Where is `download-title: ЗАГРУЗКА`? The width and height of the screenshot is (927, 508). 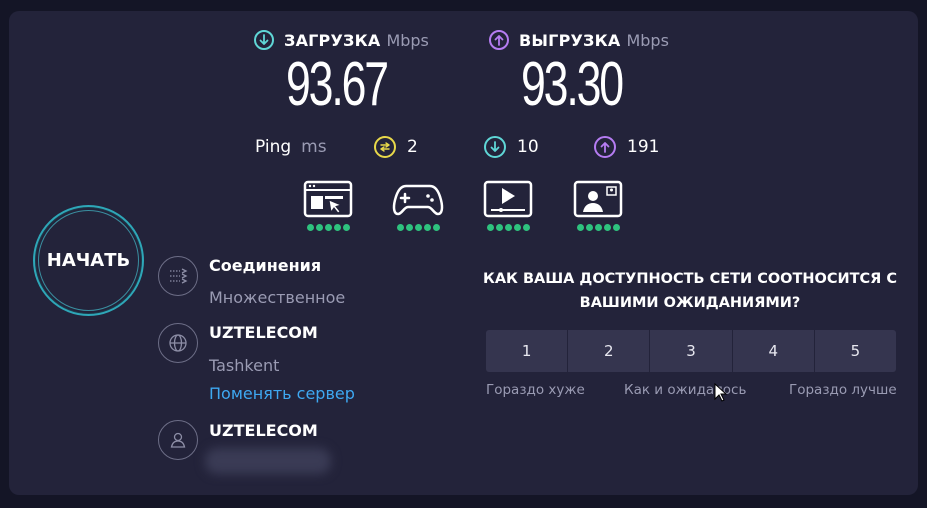
download-title: ЗАГРУЗКА is located at coordinates (332, 40).